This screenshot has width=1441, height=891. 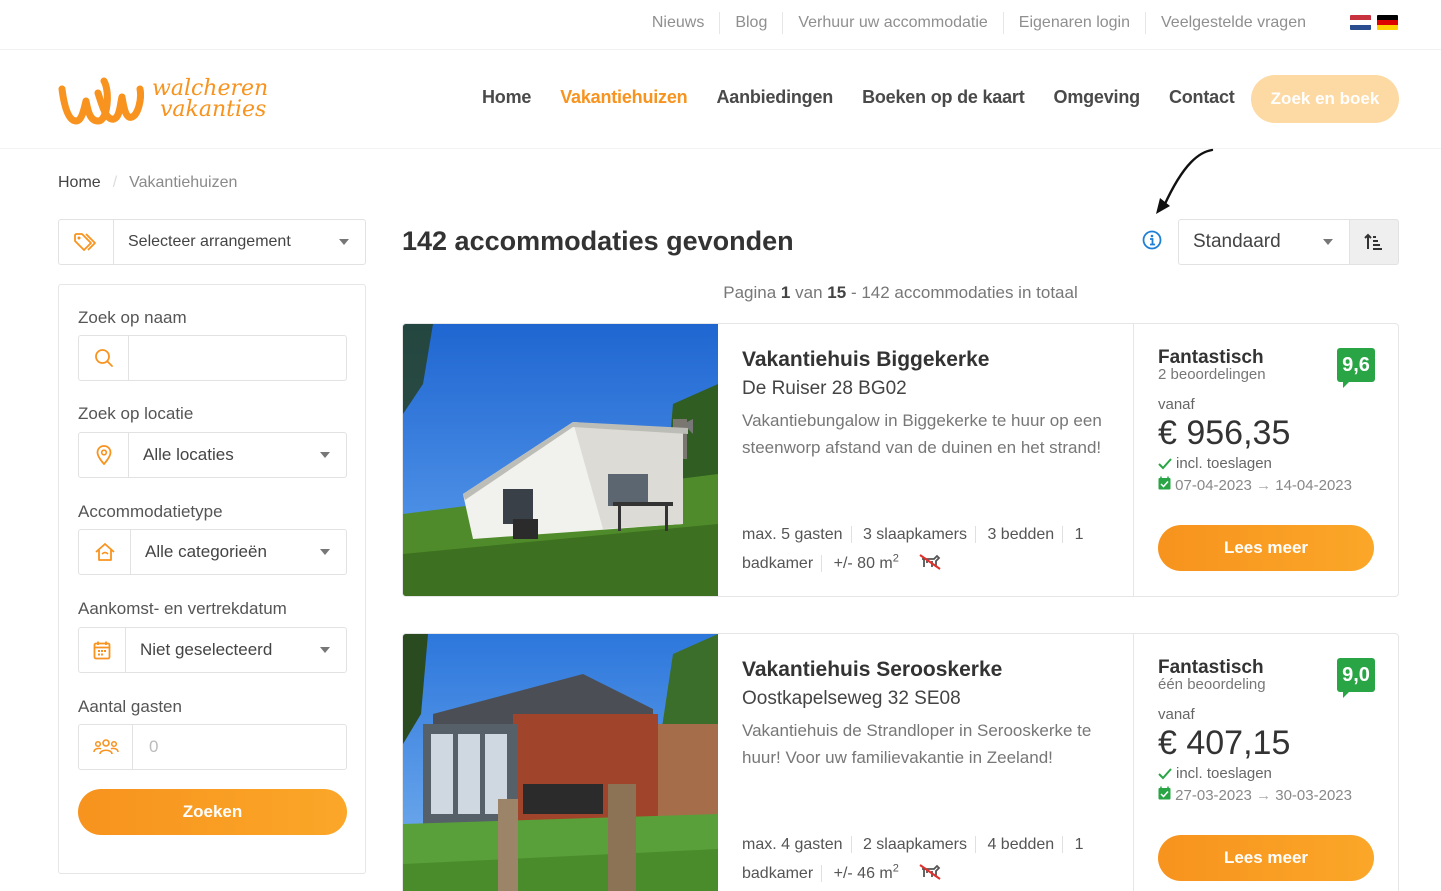 I want to click on pagination-prefix: Pagina, so click(x=750, y=292).